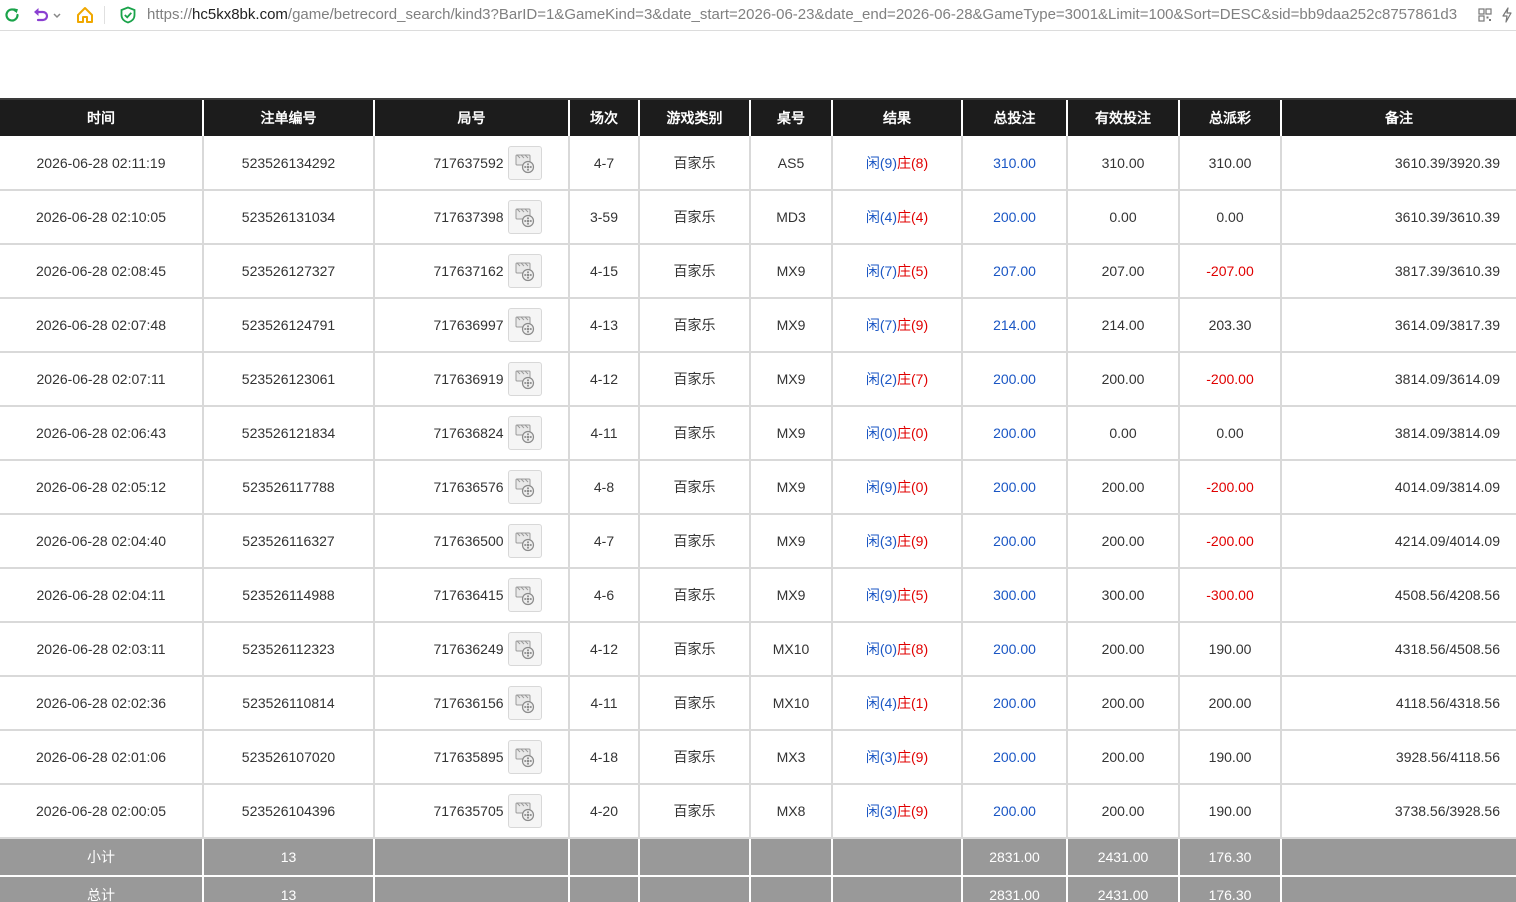  I want to click on footer-label: 总计, so click(101, 889).